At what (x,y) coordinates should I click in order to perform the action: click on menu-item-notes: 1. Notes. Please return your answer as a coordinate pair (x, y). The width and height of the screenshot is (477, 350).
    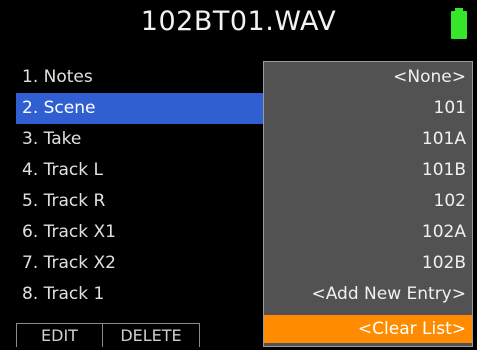
    Looking at the image, I should click on (140, 77).